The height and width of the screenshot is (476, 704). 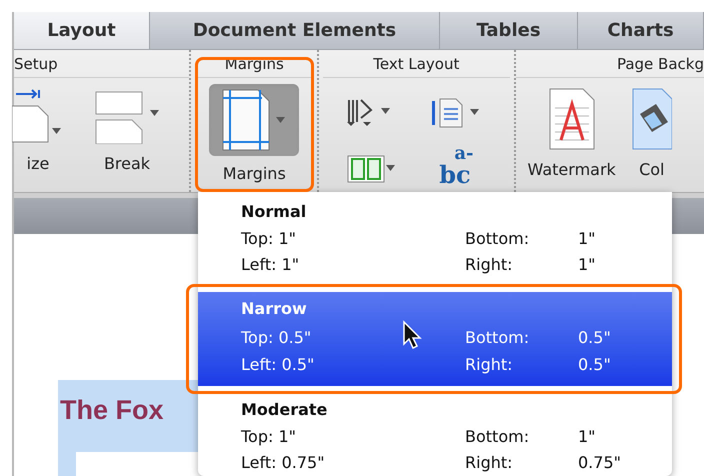 What do you see at coordinates (599, 463) in the screenshot?
I see `margin-value: 0.75"` at bounding box center [599, 463].